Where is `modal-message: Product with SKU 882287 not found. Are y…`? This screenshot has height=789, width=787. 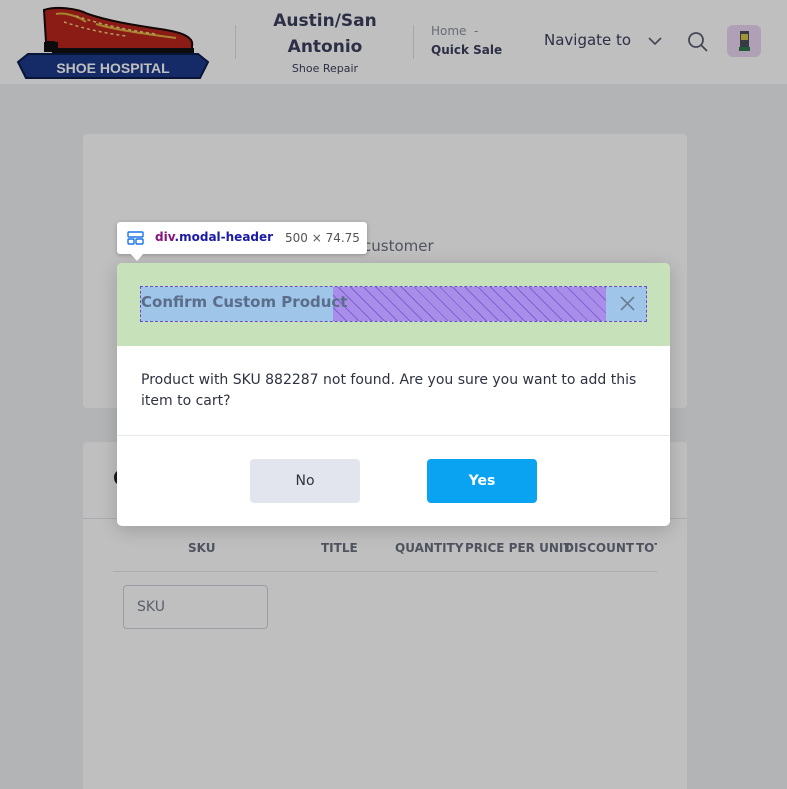
modal-message: Product with SKU 882287 not found. Are y… is located at coordinates (389, 390).